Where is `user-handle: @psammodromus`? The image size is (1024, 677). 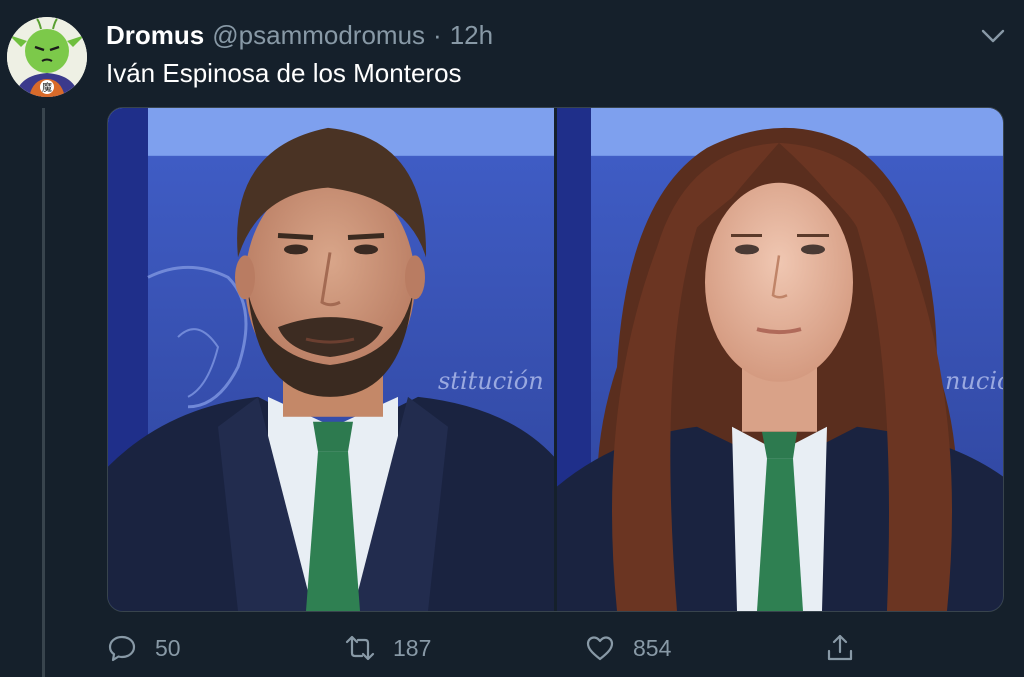 user-handle: @psammodromus is located at coordinates (318, 35).